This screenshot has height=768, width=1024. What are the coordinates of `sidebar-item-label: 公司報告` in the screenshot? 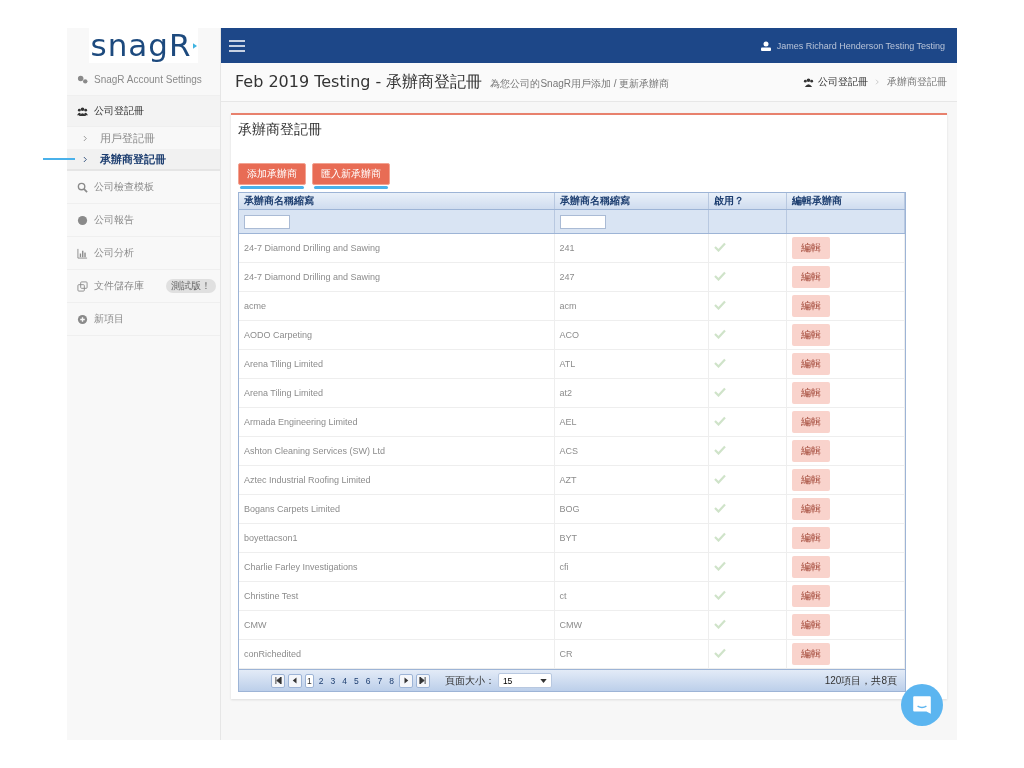 It's located at (114, 220).